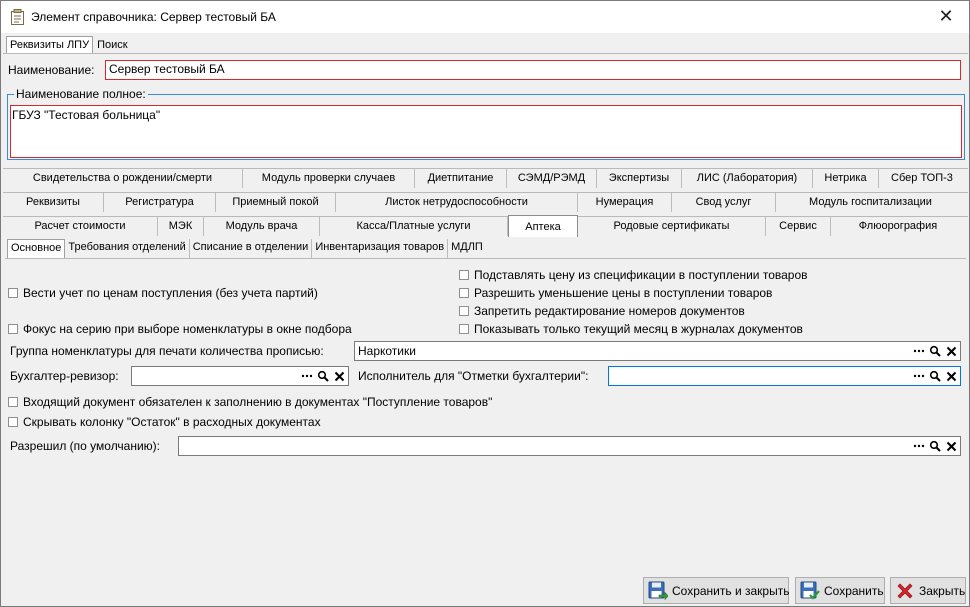 This screenshot has height=607, width=970. Describe the element at coordinates (380, 248) in the screenshot. I see `subtab-inventory: Инвентаризация товаров` at that location.